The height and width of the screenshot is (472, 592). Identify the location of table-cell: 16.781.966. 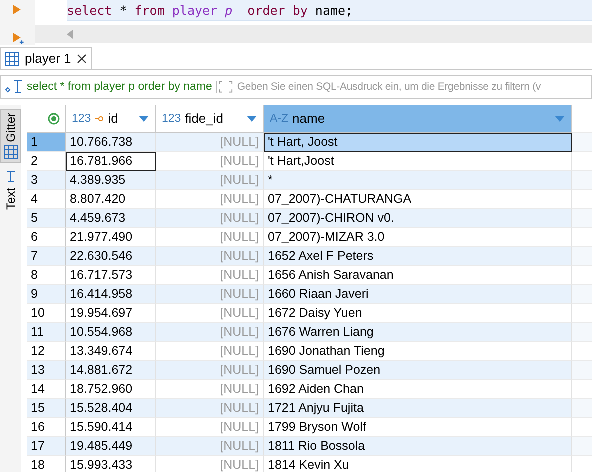
(111, 161).